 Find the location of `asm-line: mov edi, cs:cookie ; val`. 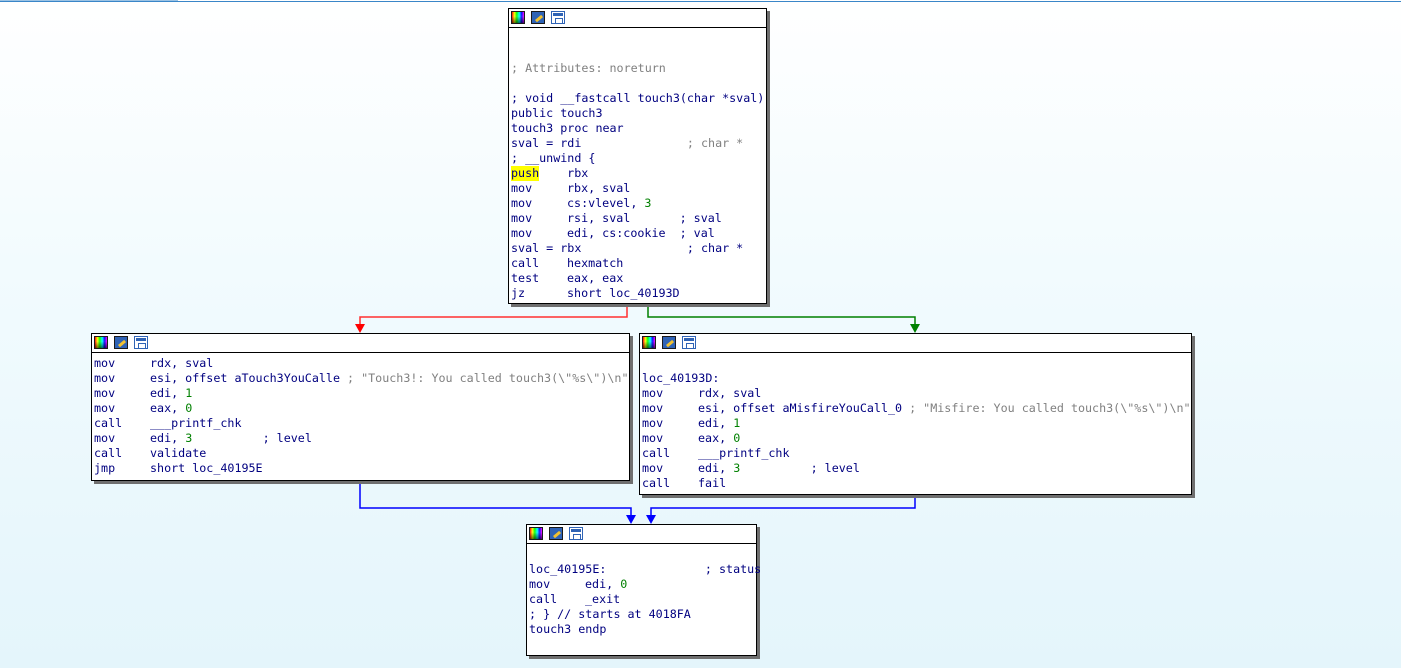

asm-line: mov edi, cs:cookie ; val is located at coordinates (637, 233).